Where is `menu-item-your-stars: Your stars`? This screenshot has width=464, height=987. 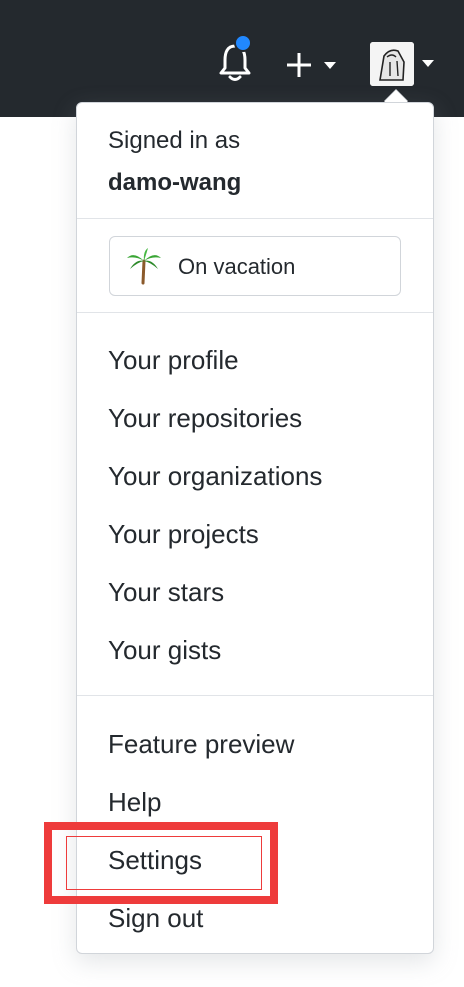 menu-item-your-stars: Your stars is located at coordinates (166, 592).